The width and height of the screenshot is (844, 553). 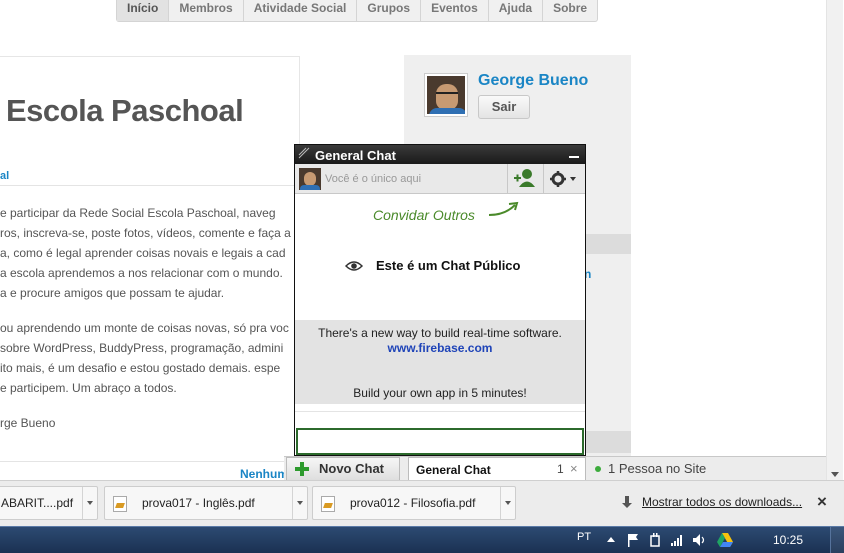 What do you see at coordinates (453, 470) in the screenshot?
I see `chat-tab-label: General Chat` at bounding box center [453, 470].